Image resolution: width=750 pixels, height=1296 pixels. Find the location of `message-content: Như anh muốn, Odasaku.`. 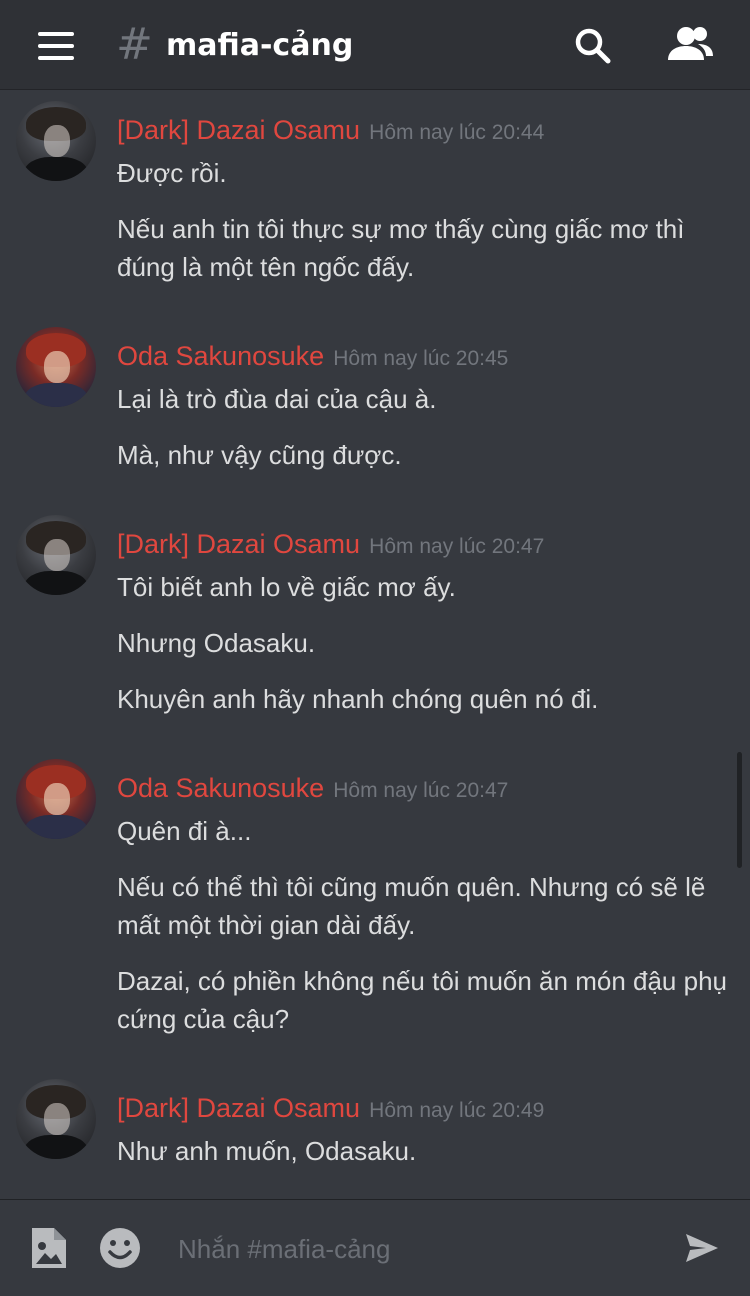

message-content: Như anh muốn, Odasaku. is located at coordinates (422, 1151).